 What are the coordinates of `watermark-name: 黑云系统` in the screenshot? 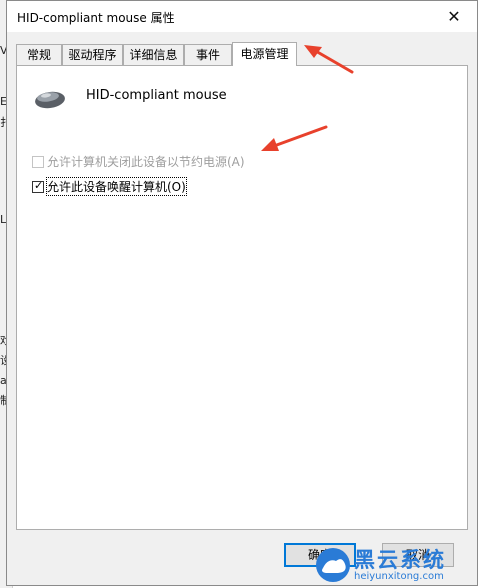 It's located at (400, 560).